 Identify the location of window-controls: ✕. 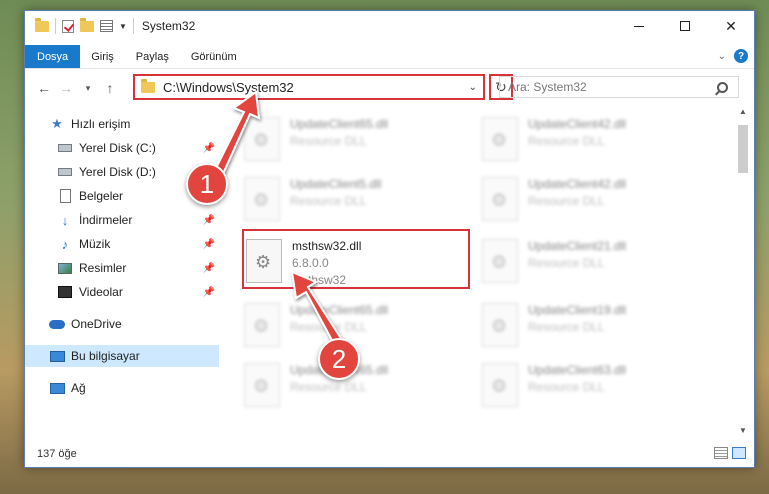
(685, 26).